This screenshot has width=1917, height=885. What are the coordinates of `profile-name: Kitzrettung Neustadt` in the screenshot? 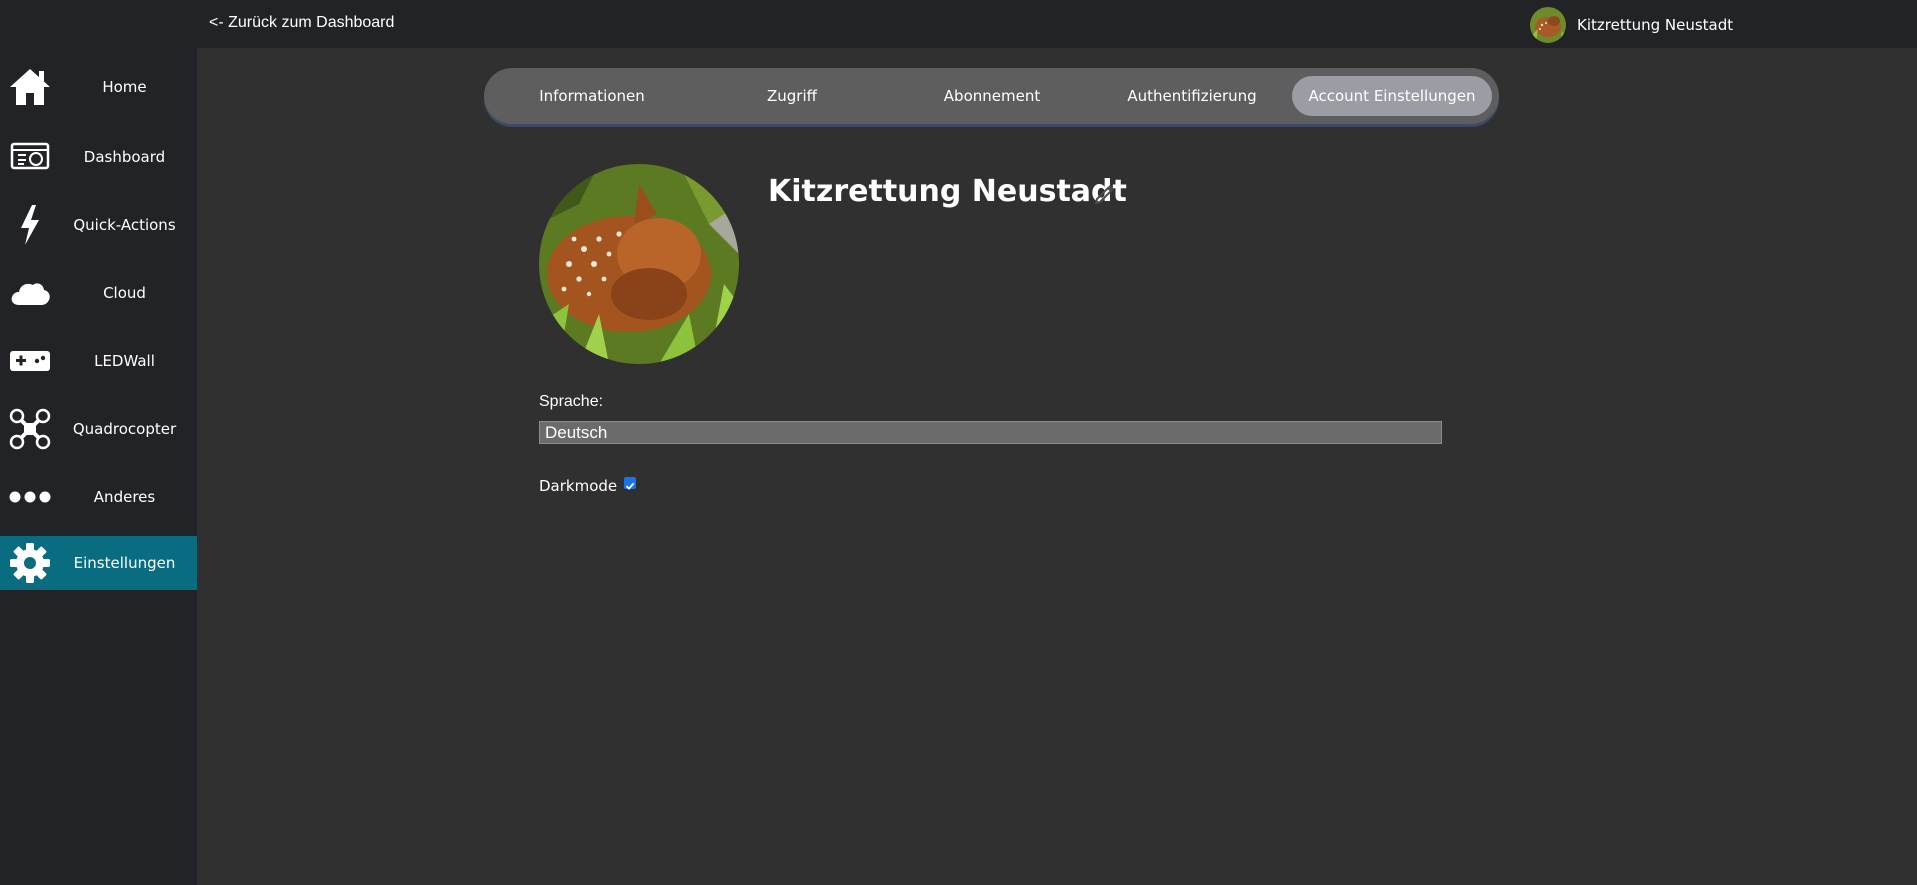 It's located at (947, 191).